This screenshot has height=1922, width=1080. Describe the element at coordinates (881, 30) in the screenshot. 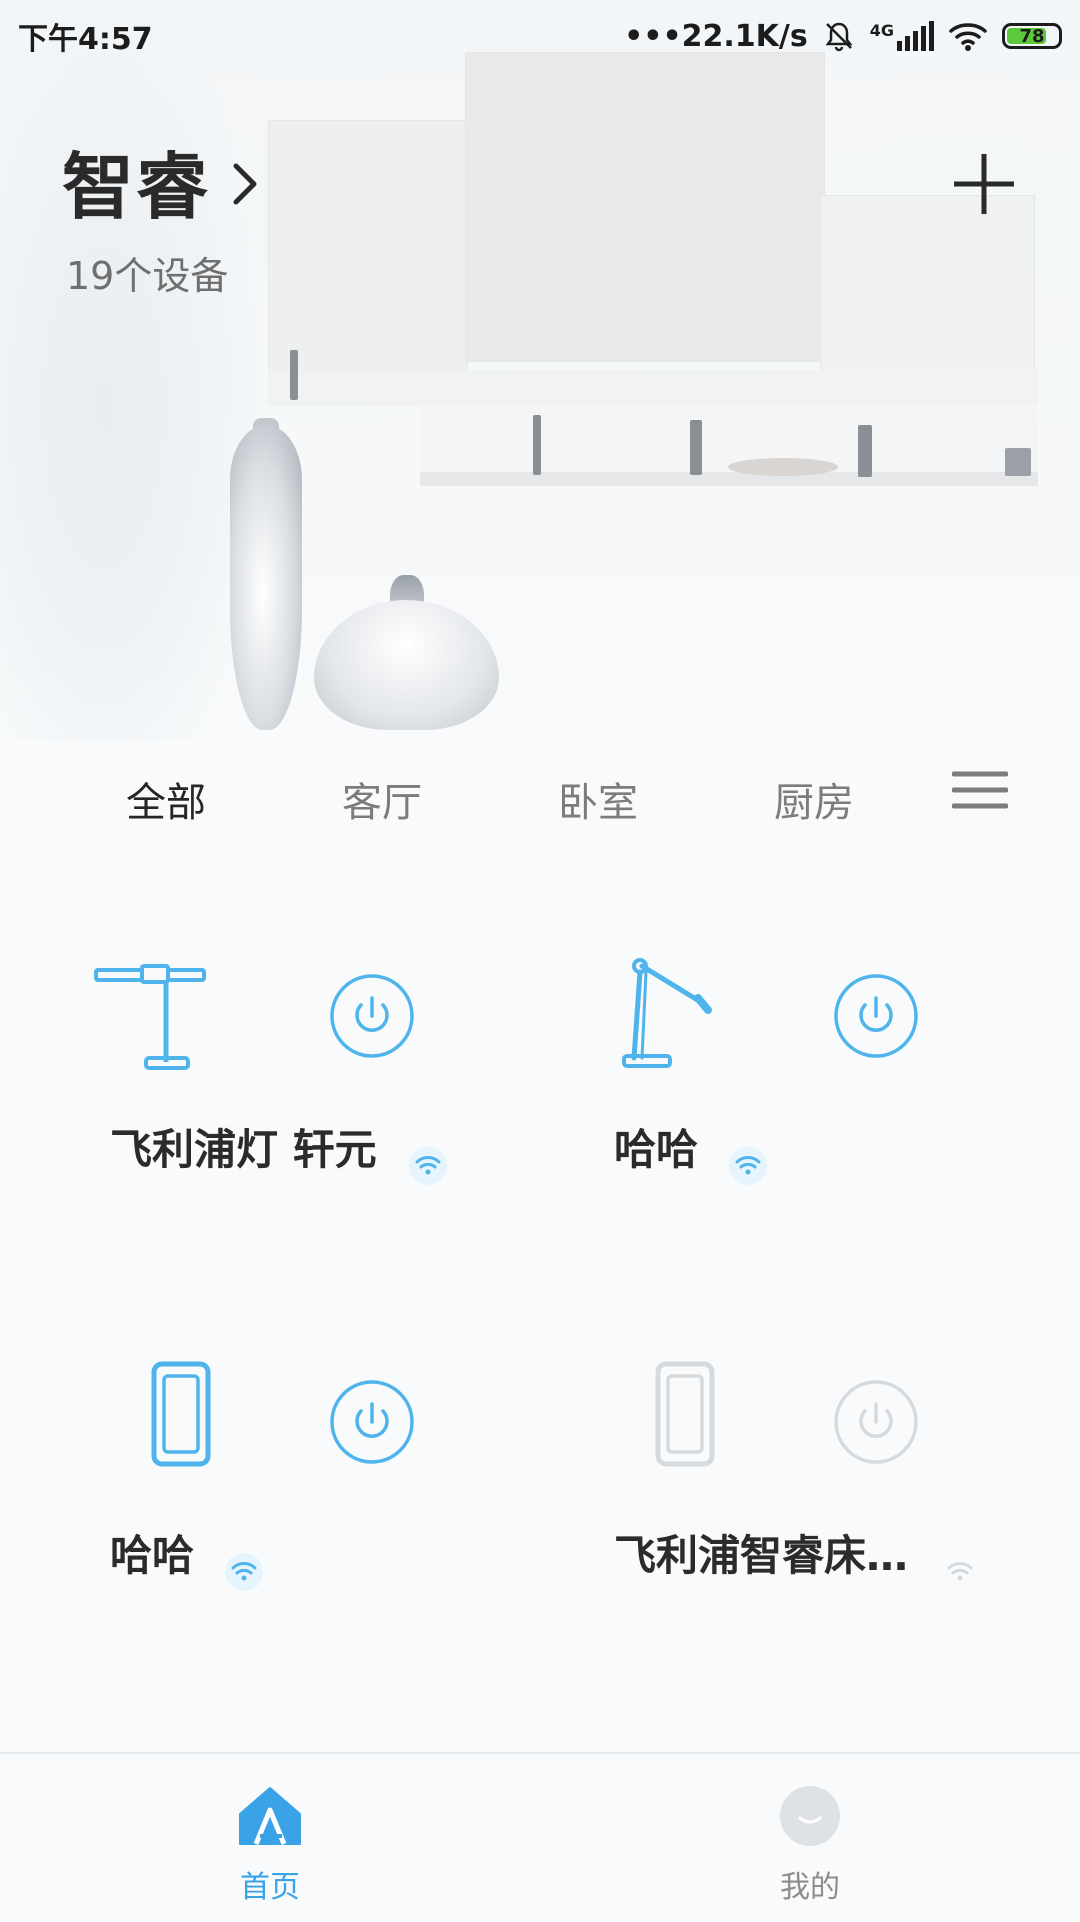

I see `network-type: 4G` at that location.